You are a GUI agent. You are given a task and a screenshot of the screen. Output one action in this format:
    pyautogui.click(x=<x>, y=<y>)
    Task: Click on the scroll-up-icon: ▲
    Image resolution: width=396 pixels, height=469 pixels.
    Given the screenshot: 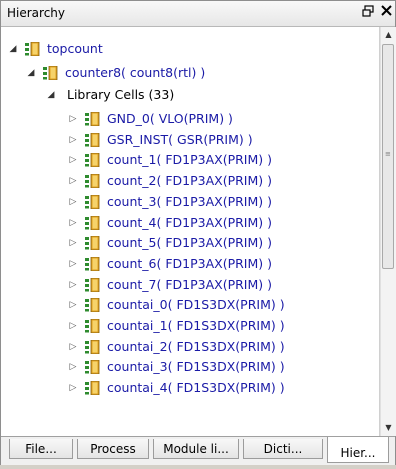 What is the action you would take?
    pyautogui.click(x=388, y=35)
    